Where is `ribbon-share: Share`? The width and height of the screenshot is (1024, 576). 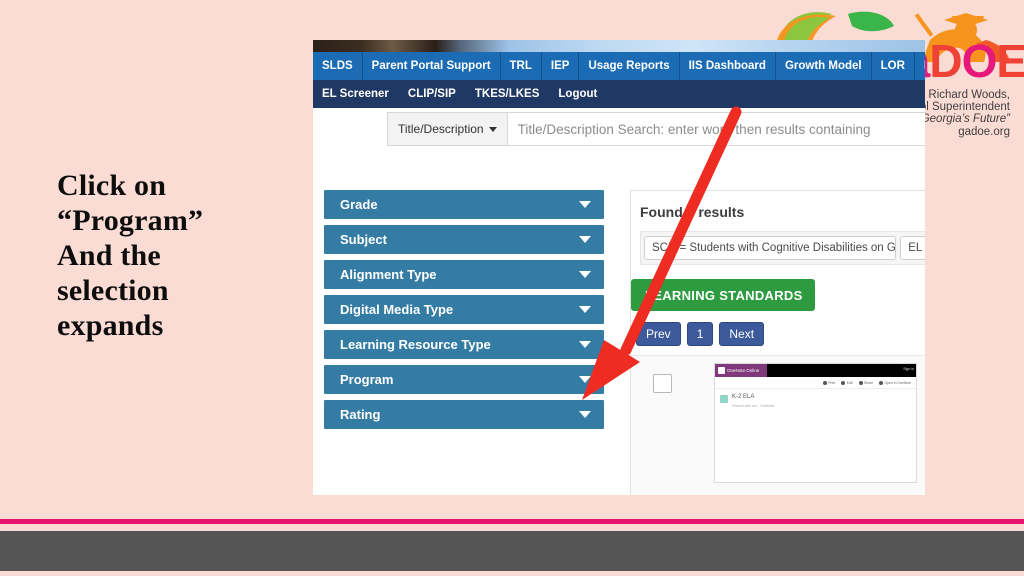 ribbon-share: Share is located at coordinates (866, 382).